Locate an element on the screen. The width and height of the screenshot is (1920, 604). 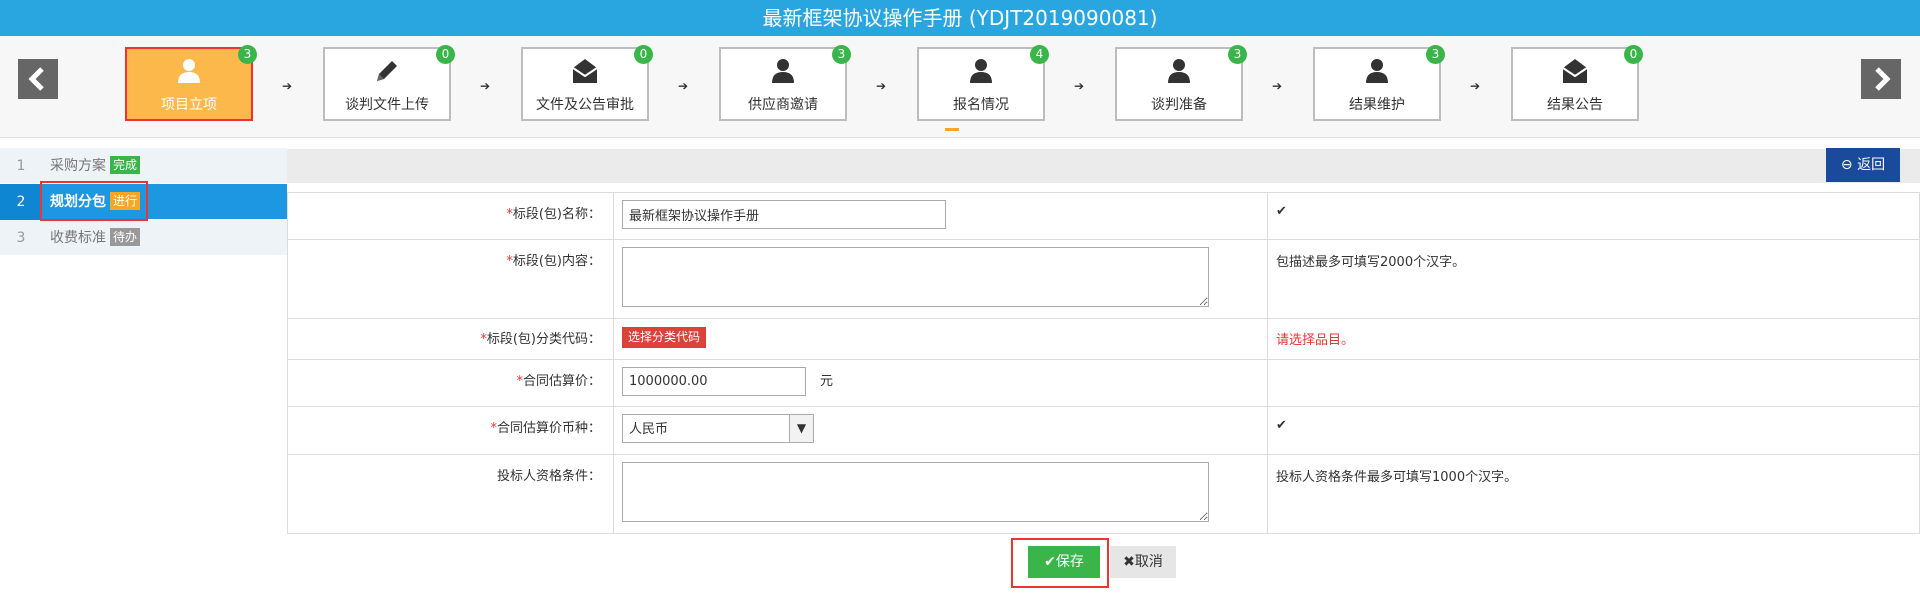
prev-step-button is located at coordinates (38, 79).